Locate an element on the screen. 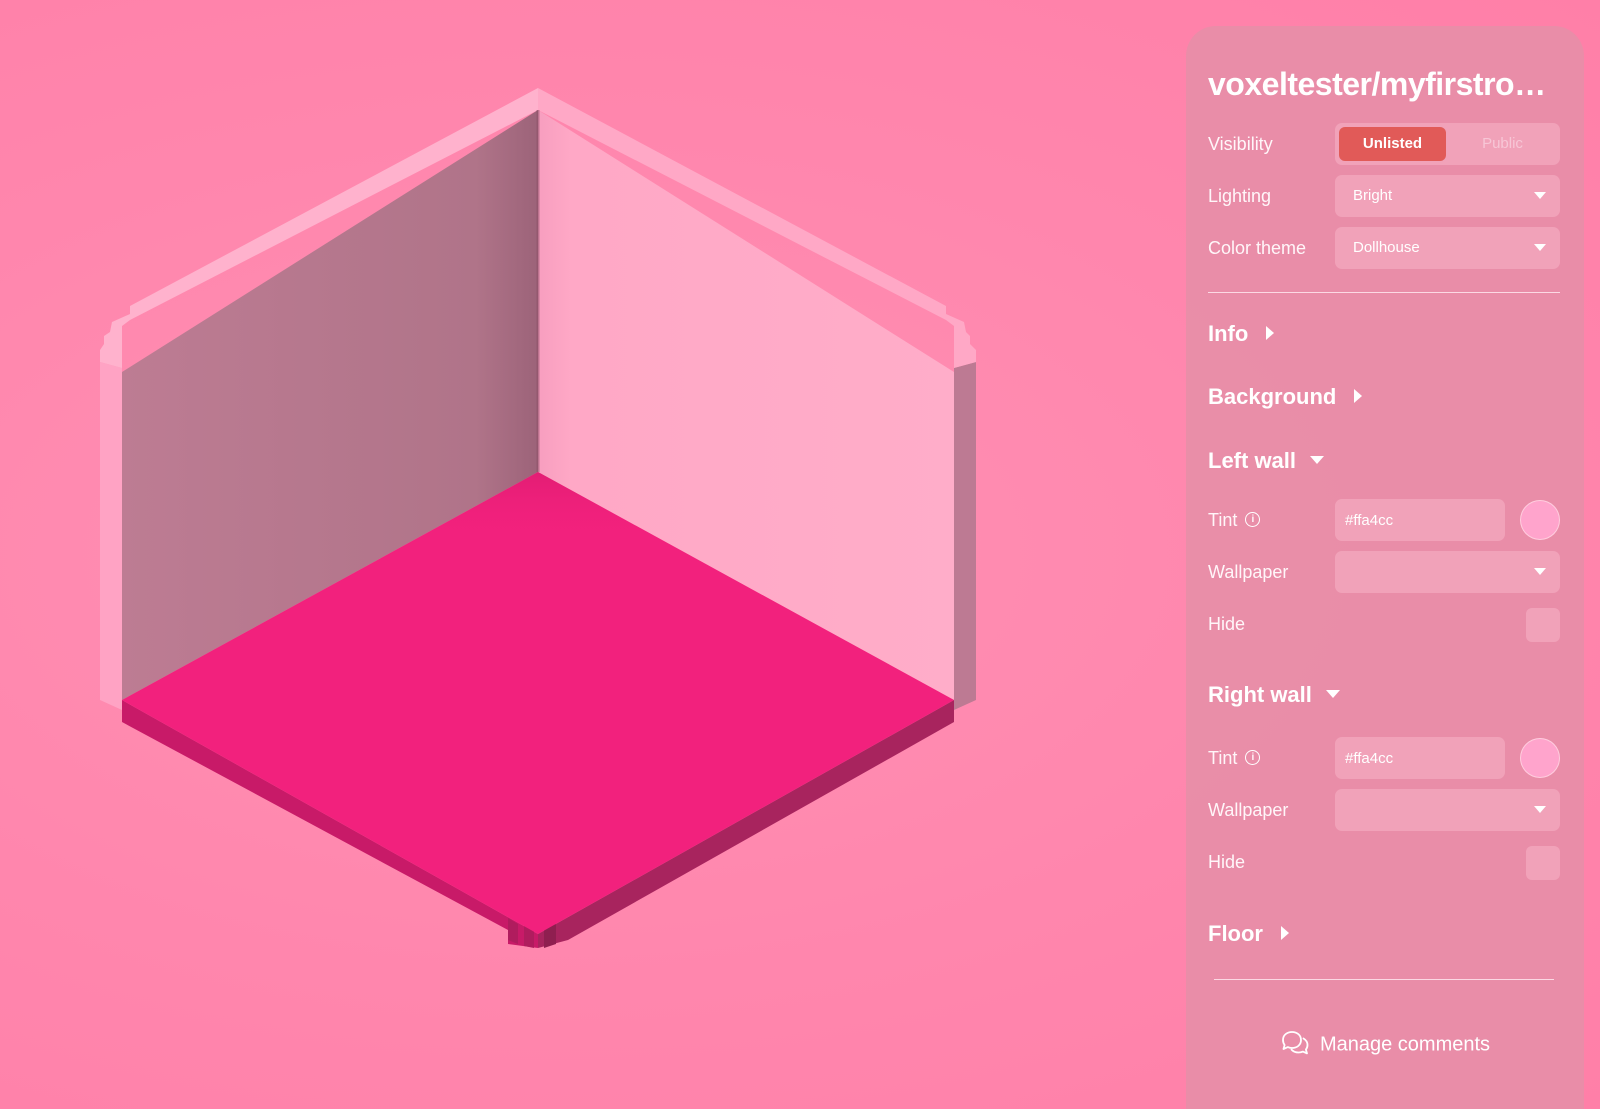  left-wall-side is located at coordinates (111, 536).